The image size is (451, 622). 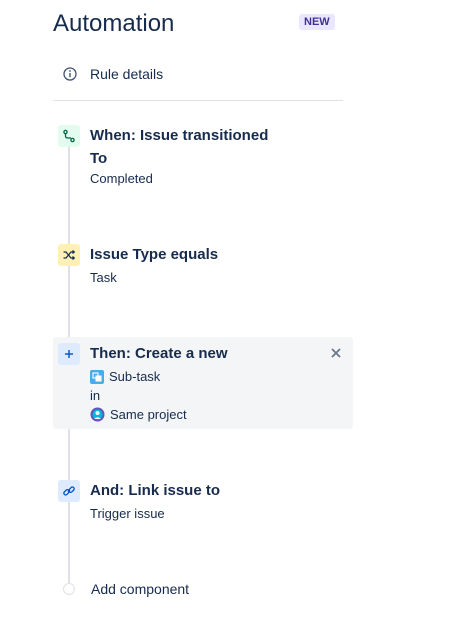 I want to click on info-icon, so click(x=70, y=74).